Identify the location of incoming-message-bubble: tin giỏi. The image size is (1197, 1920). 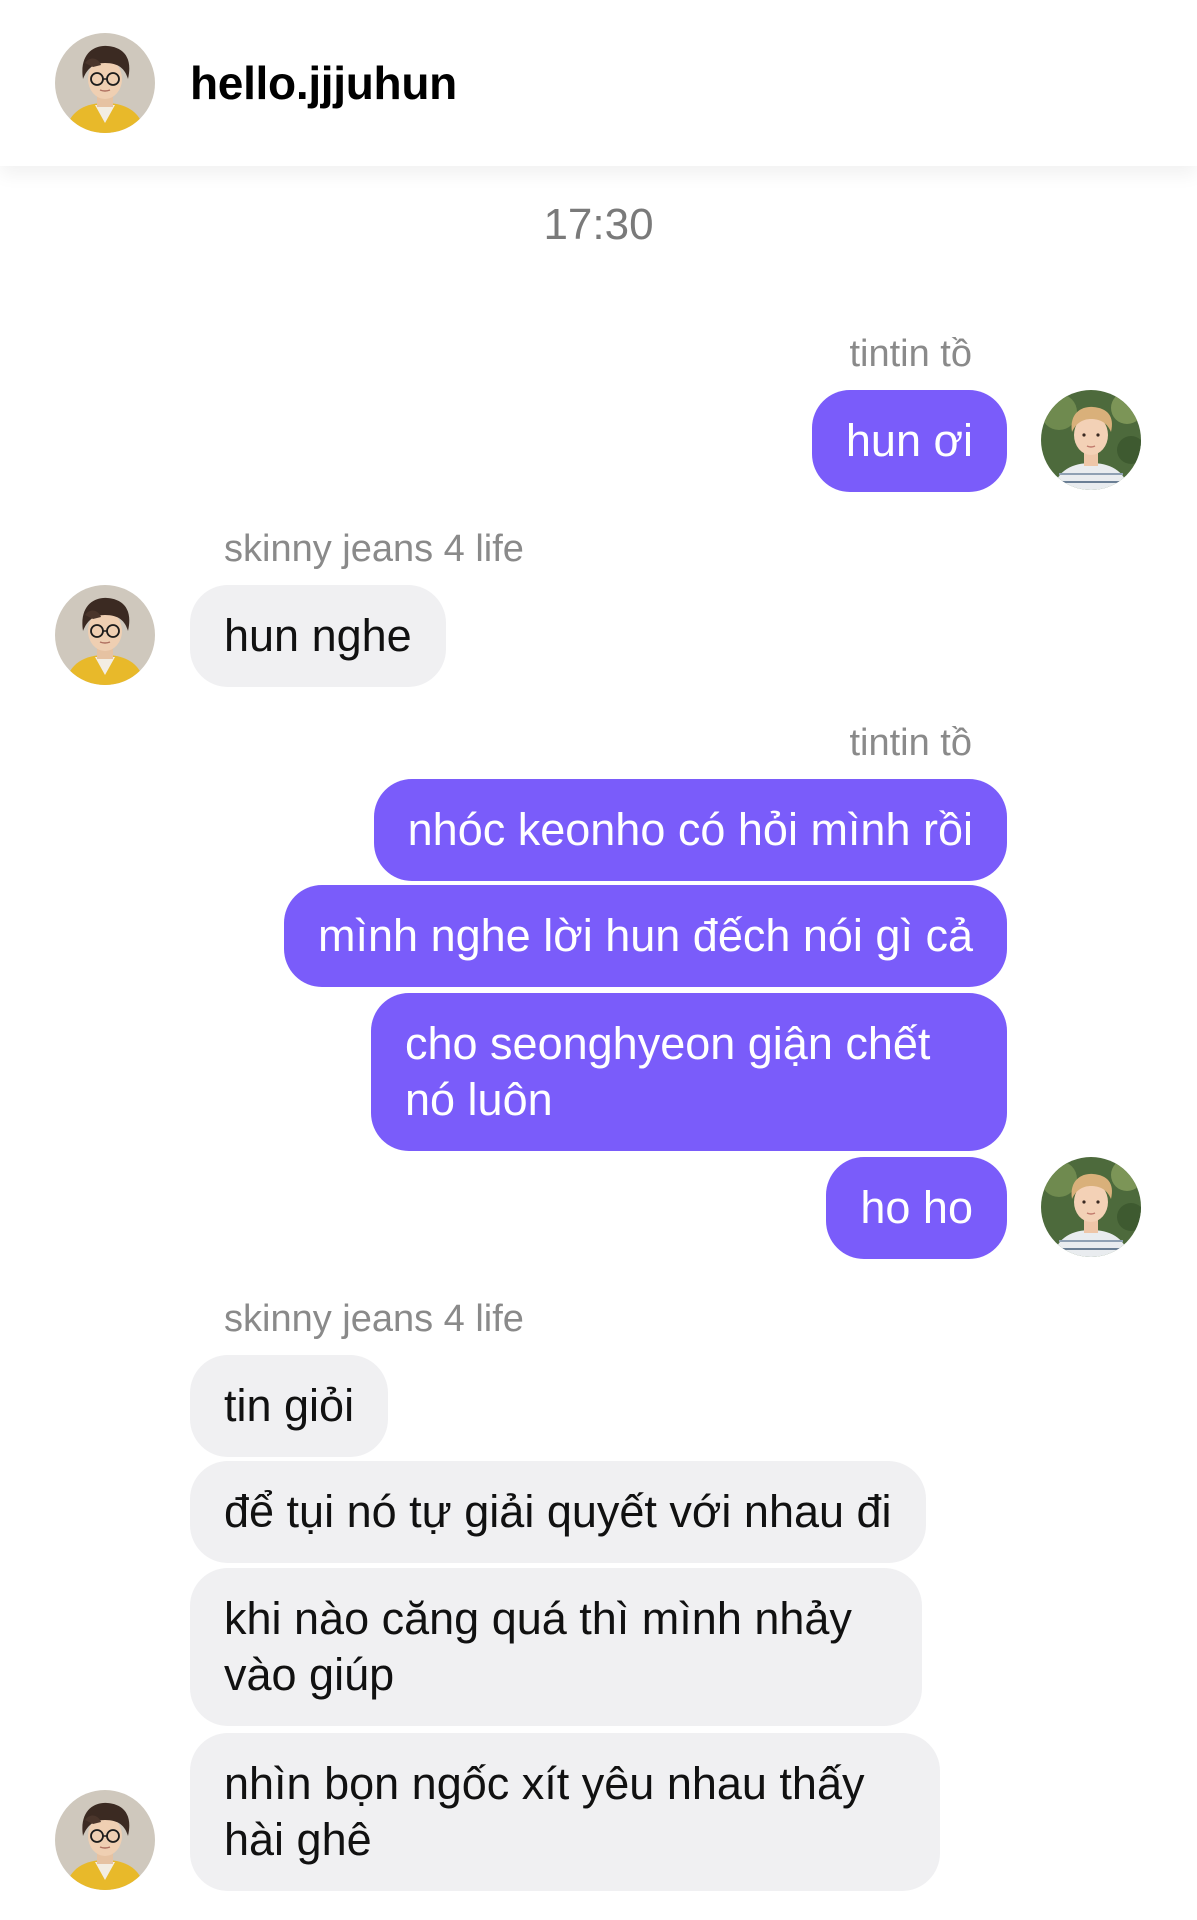
(289, 1406).